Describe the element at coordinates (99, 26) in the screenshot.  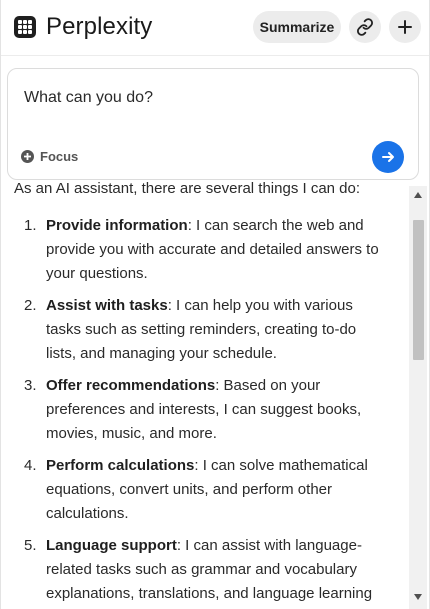
I see `brand-title: Perplexity` at that location.